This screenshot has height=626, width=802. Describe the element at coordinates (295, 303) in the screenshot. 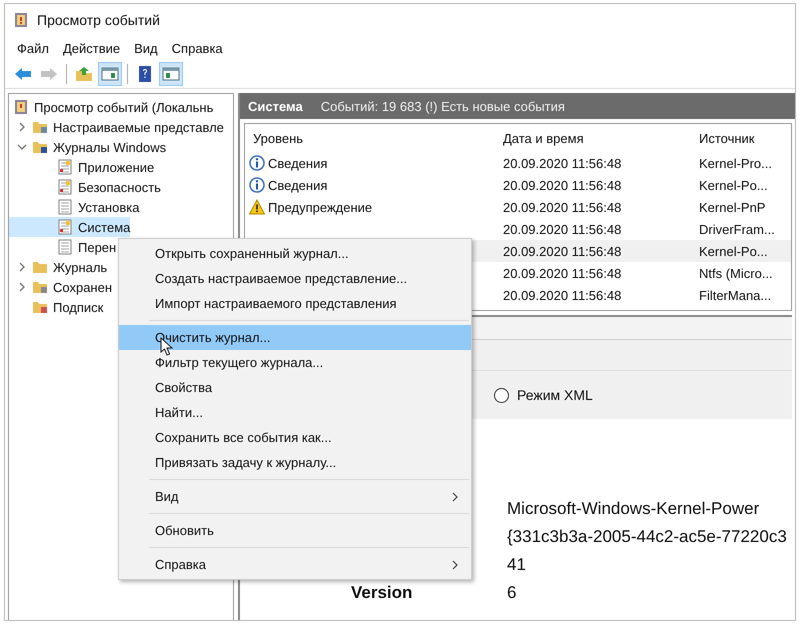

I see `menu-item: Импорт настраиваемого представления` at that location.